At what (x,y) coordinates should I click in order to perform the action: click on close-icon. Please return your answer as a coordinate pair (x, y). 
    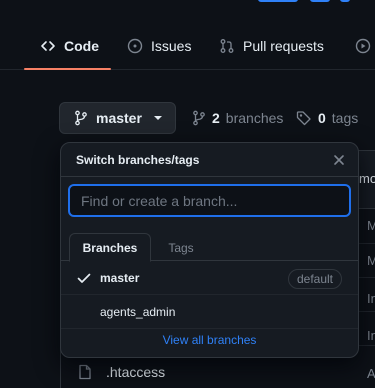
    Looking at the image, I should click on (339, 160).